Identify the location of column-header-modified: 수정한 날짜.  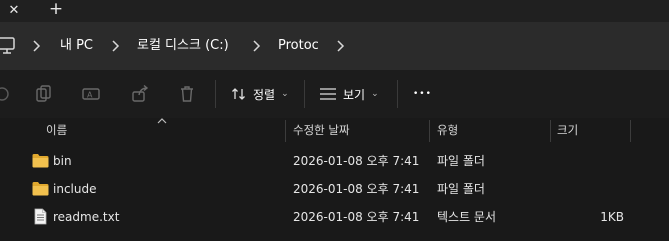
(321, 131).